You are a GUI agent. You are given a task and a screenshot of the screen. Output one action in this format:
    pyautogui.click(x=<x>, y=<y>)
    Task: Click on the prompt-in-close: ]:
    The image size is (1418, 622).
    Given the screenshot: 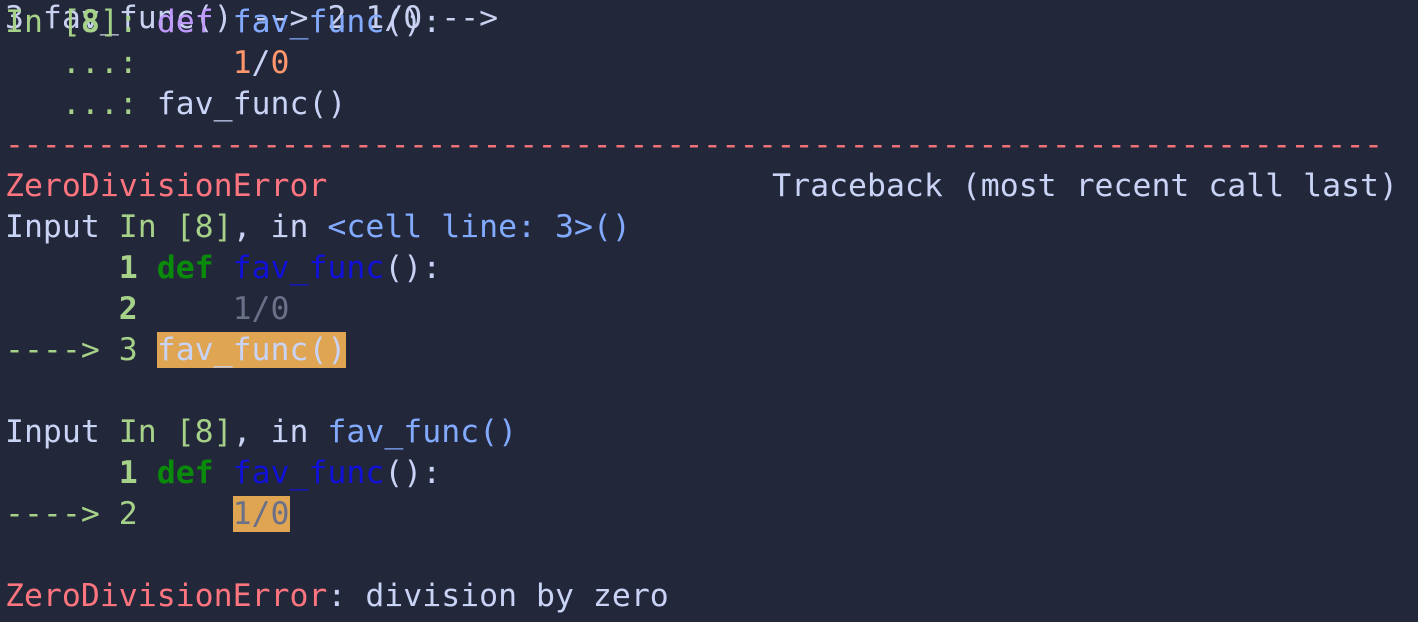 What is the action you would take?
    pyautogui.click(x=128, y=22)
    